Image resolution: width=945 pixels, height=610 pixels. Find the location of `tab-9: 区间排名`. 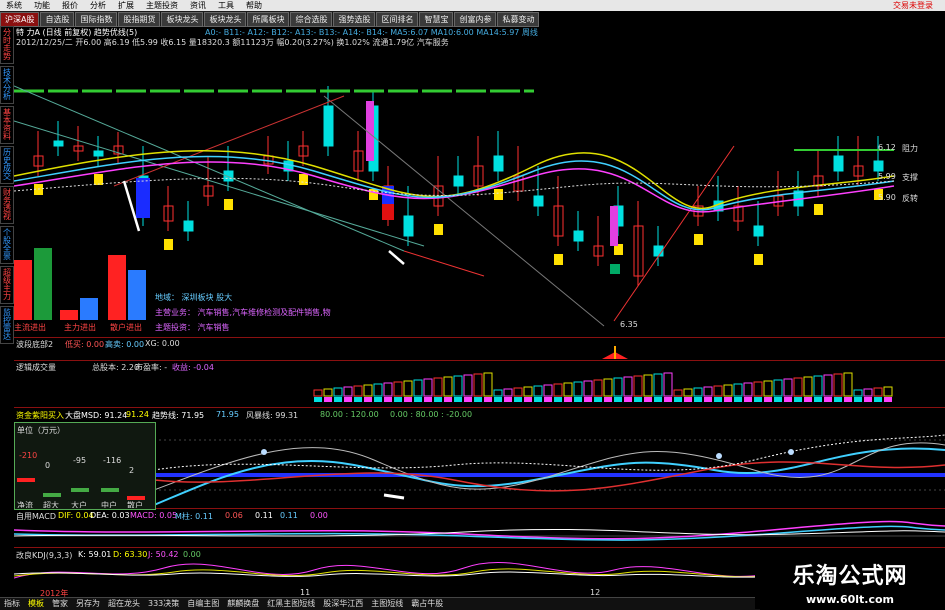

tab-9: 区间排名 is located at coordinates (397, 19).